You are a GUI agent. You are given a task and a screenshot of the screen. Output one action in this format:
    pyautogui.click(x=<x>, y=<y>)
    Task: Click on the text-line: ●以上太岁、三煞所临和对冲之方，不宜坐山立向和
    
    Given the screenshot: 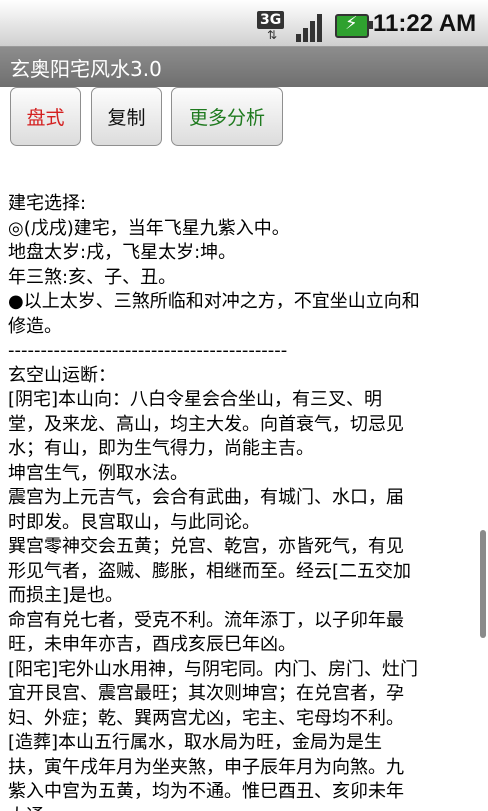 What is the action you would take?
    pyautogui.click(x=214, y=301)
    